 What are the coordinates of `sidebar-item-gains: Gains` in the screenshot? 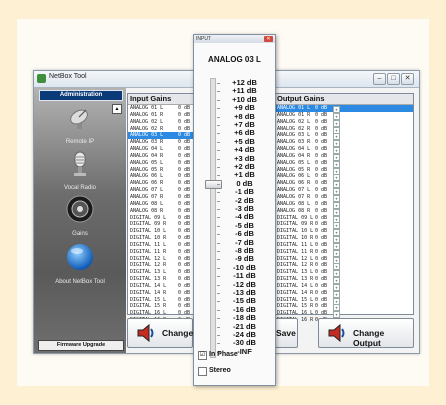 It's located at (80, 215).